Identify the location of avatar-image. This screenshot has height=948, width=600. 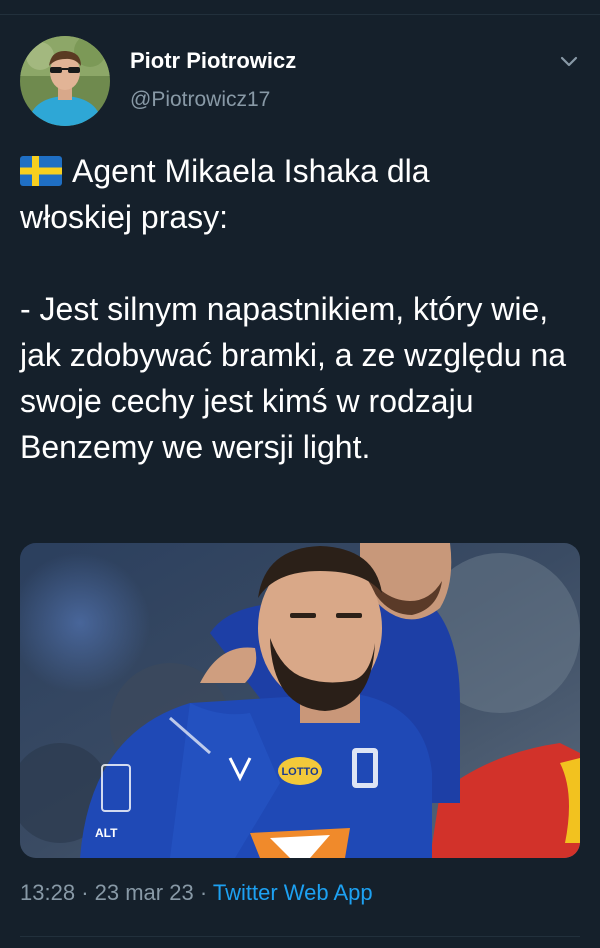
(65, 81).